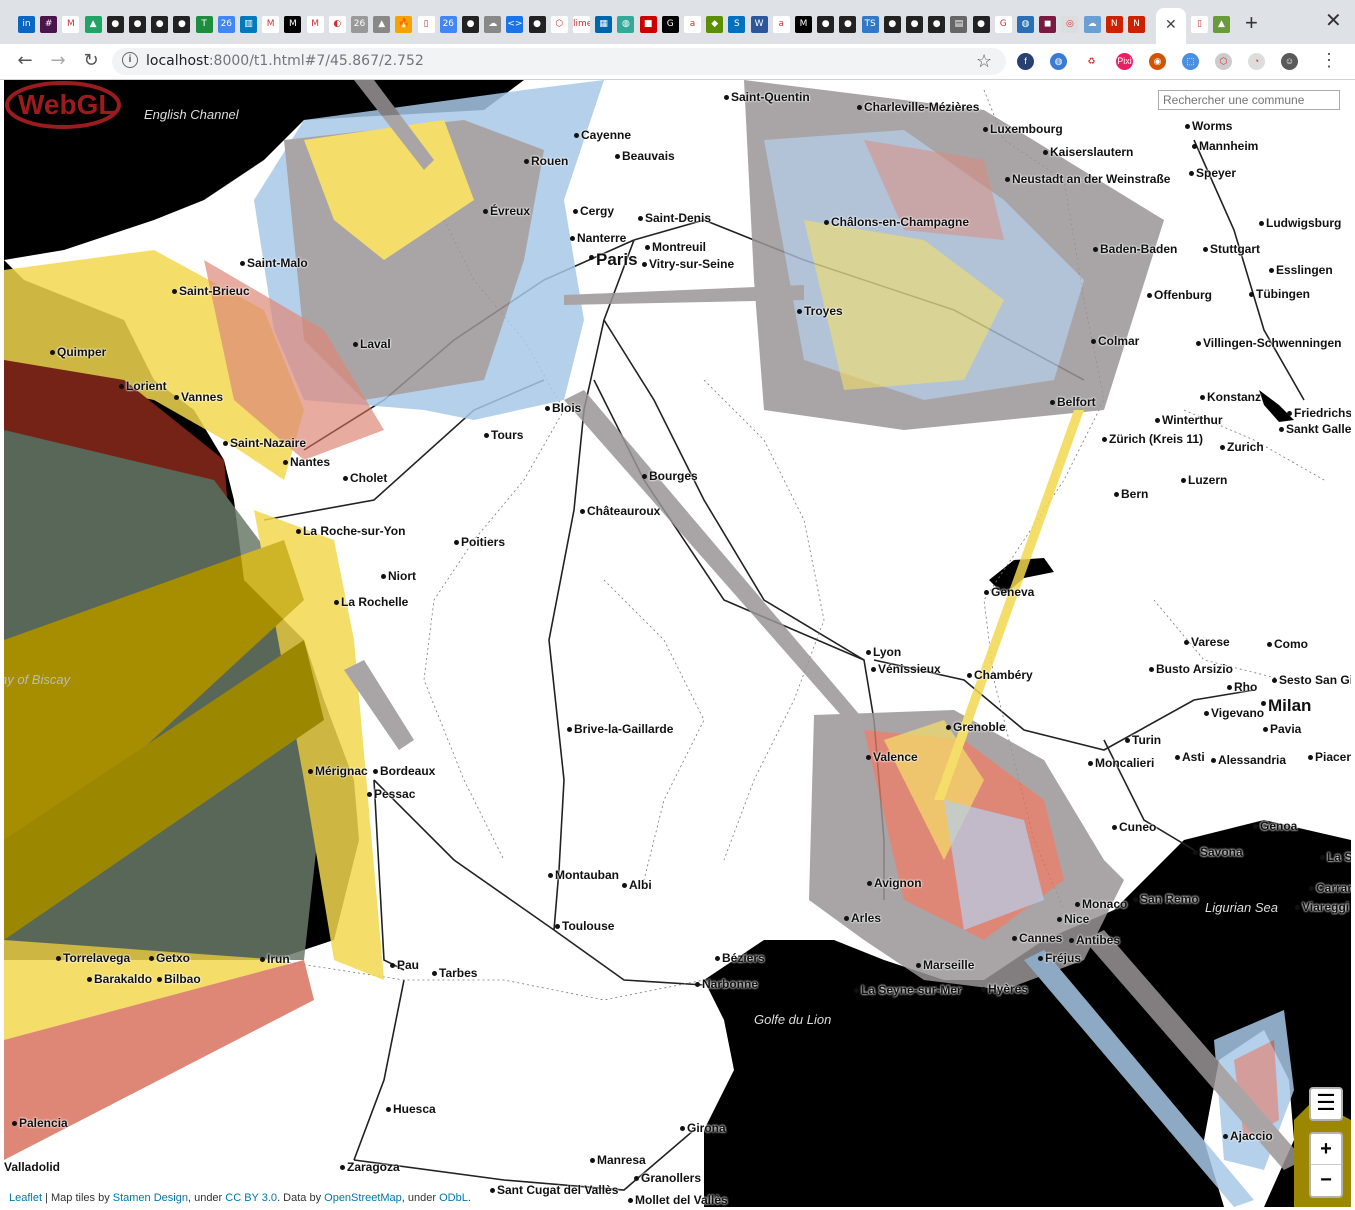  I want to click on zoom-in-button: +, so click(1326, 1149).